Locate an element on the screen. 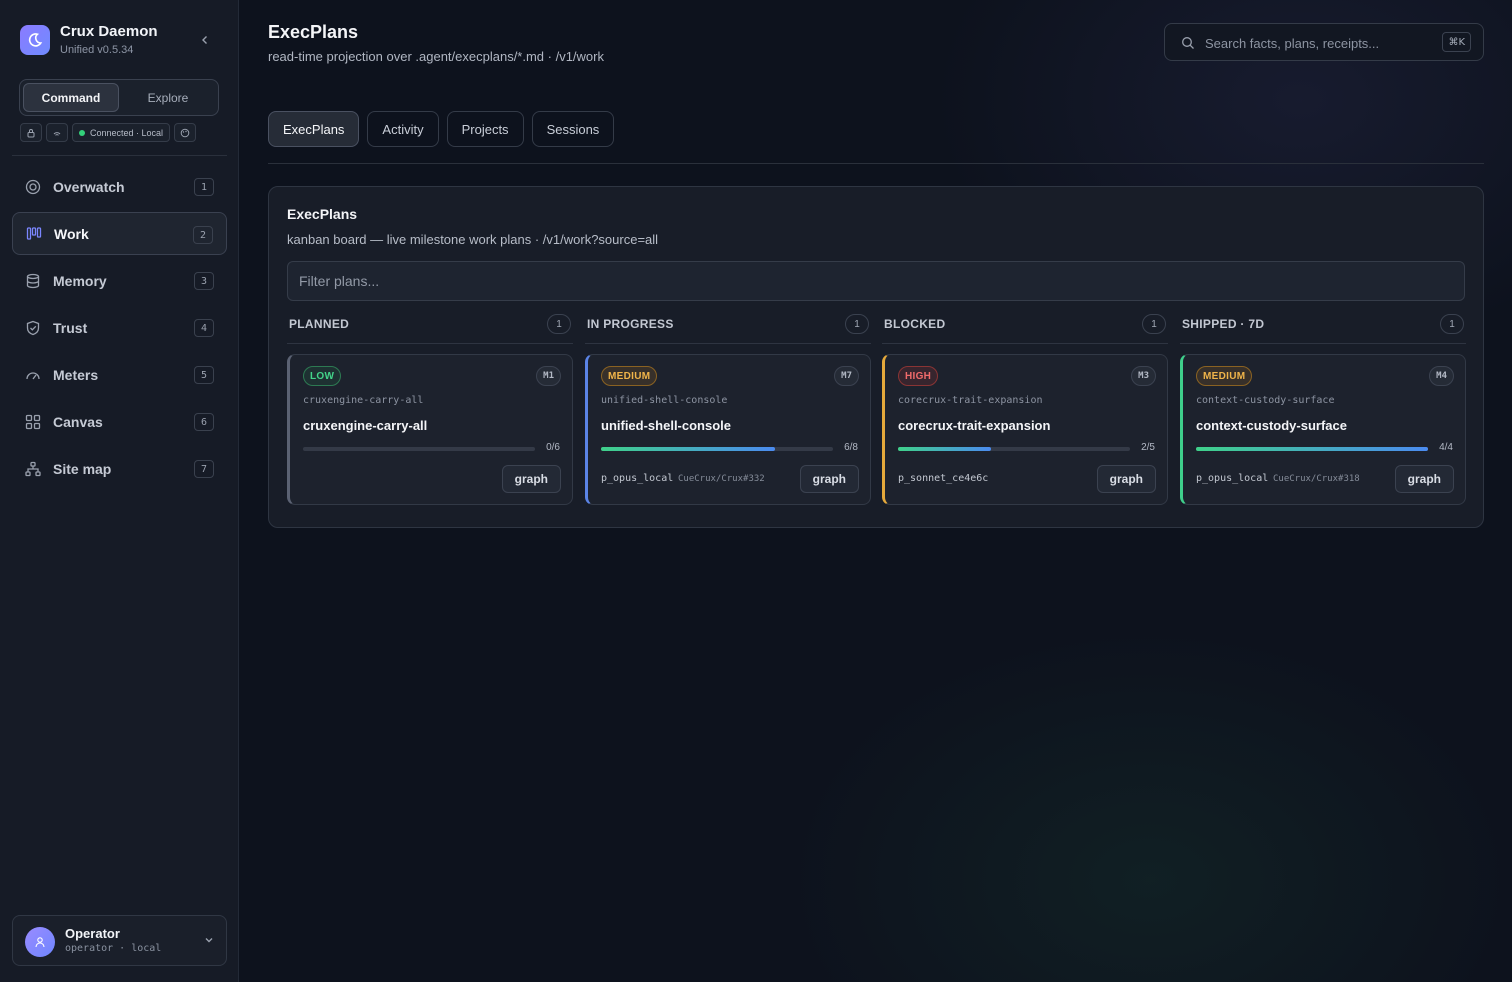 The width and height of the screenshot is (1512, 982). mode-command-button: Command is located at coordinates (71, 97).